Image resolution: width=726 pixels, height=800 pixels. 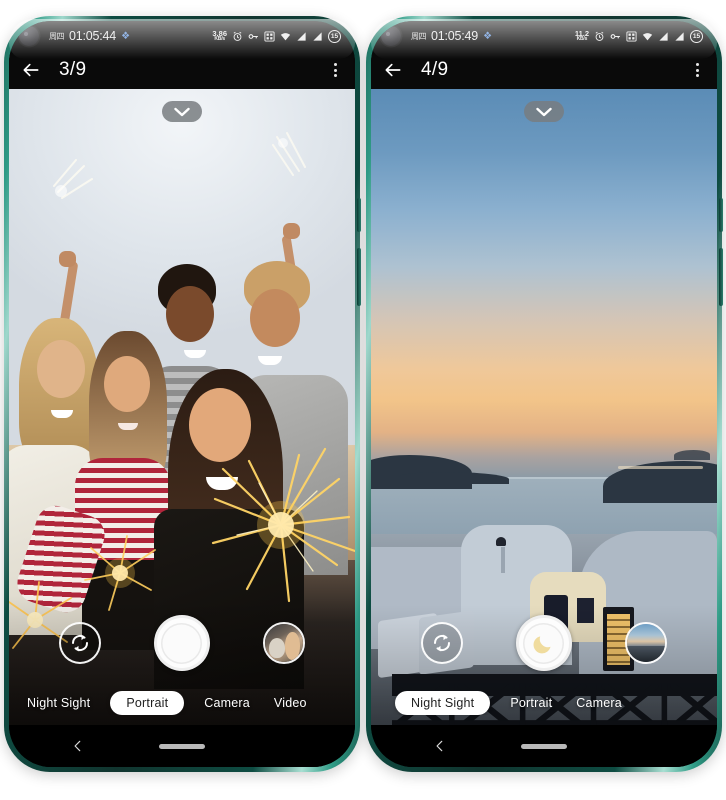 What do you see at coordinates (73, 69) in the screenshot?
I see `page-counter: 3/9` at bounding box center [73, 69].